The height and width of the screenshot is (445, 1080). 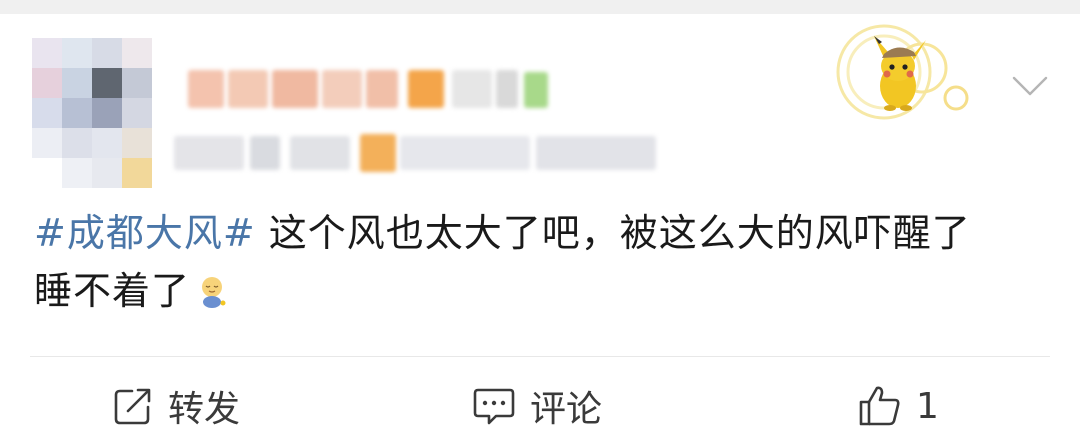 What do you see at coordinates (540, 356) in the screenshot?
I see `action-bar-divider` at bounding box center [540, 356].